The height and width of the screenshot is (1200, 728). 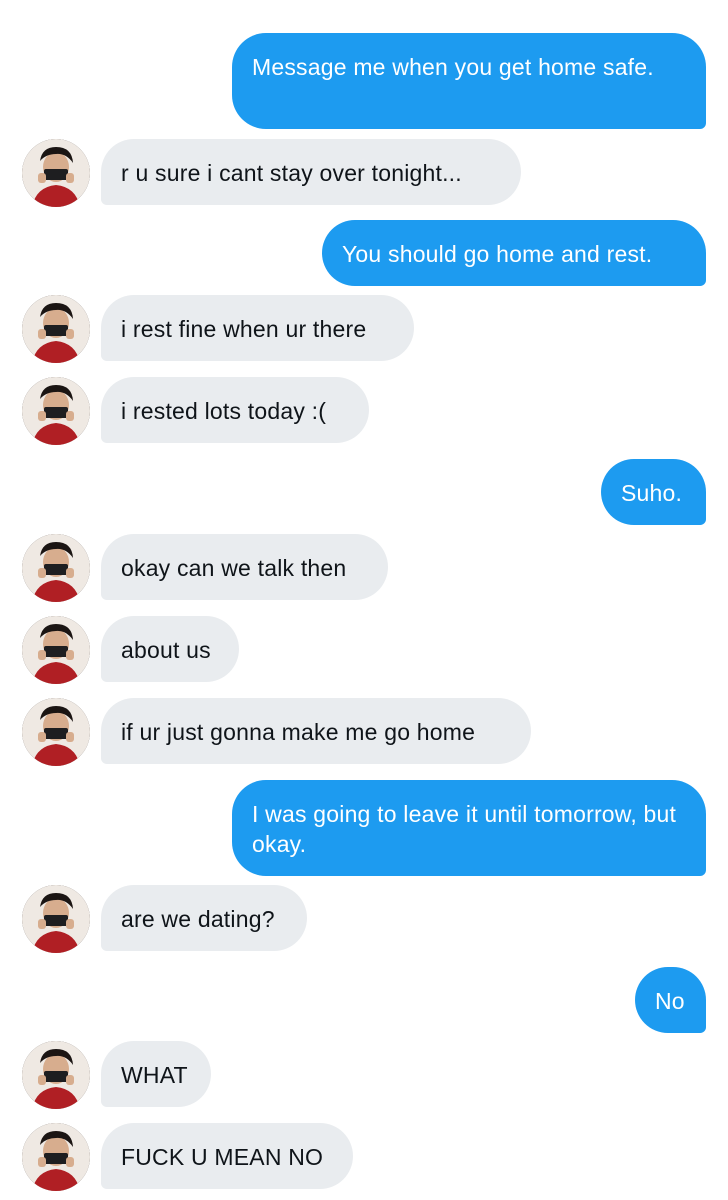 I want to click on message-text: You should go home and rest., so click(x=497, y=254).